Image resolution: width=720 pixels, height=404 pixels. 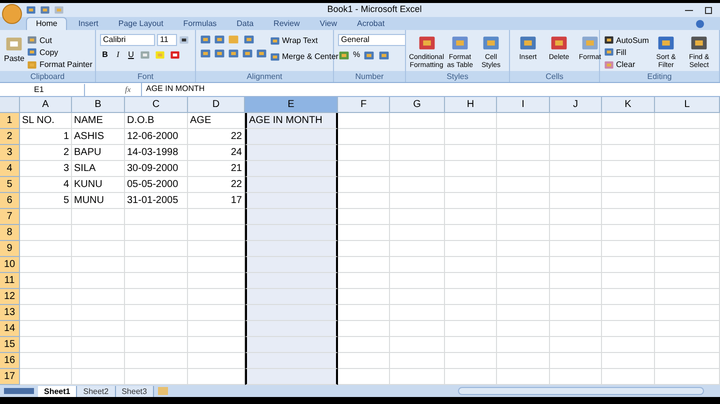 I want to click on ribbon-tab: Acrobat, so click(x=371, y=24).